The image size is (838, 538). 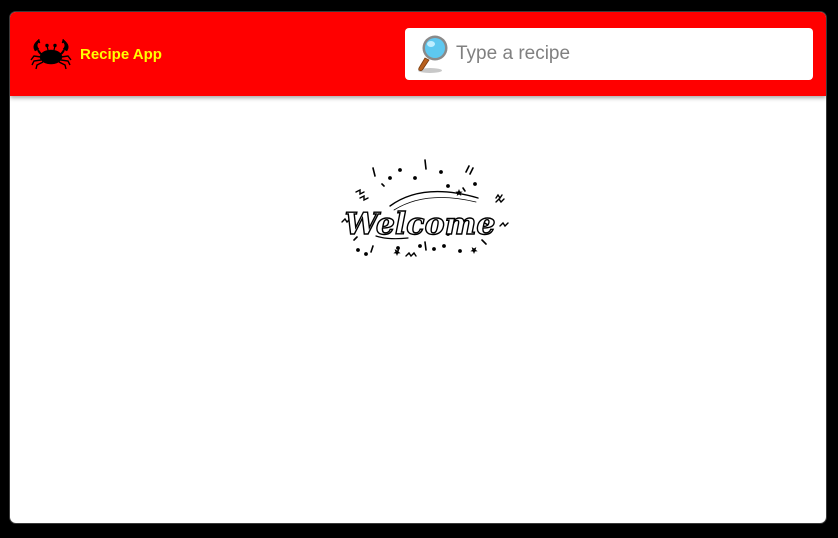 What do you see at coordinates (51, 54) in the screenshot?
I see `crab-icon` at bounding box center [51, 54].